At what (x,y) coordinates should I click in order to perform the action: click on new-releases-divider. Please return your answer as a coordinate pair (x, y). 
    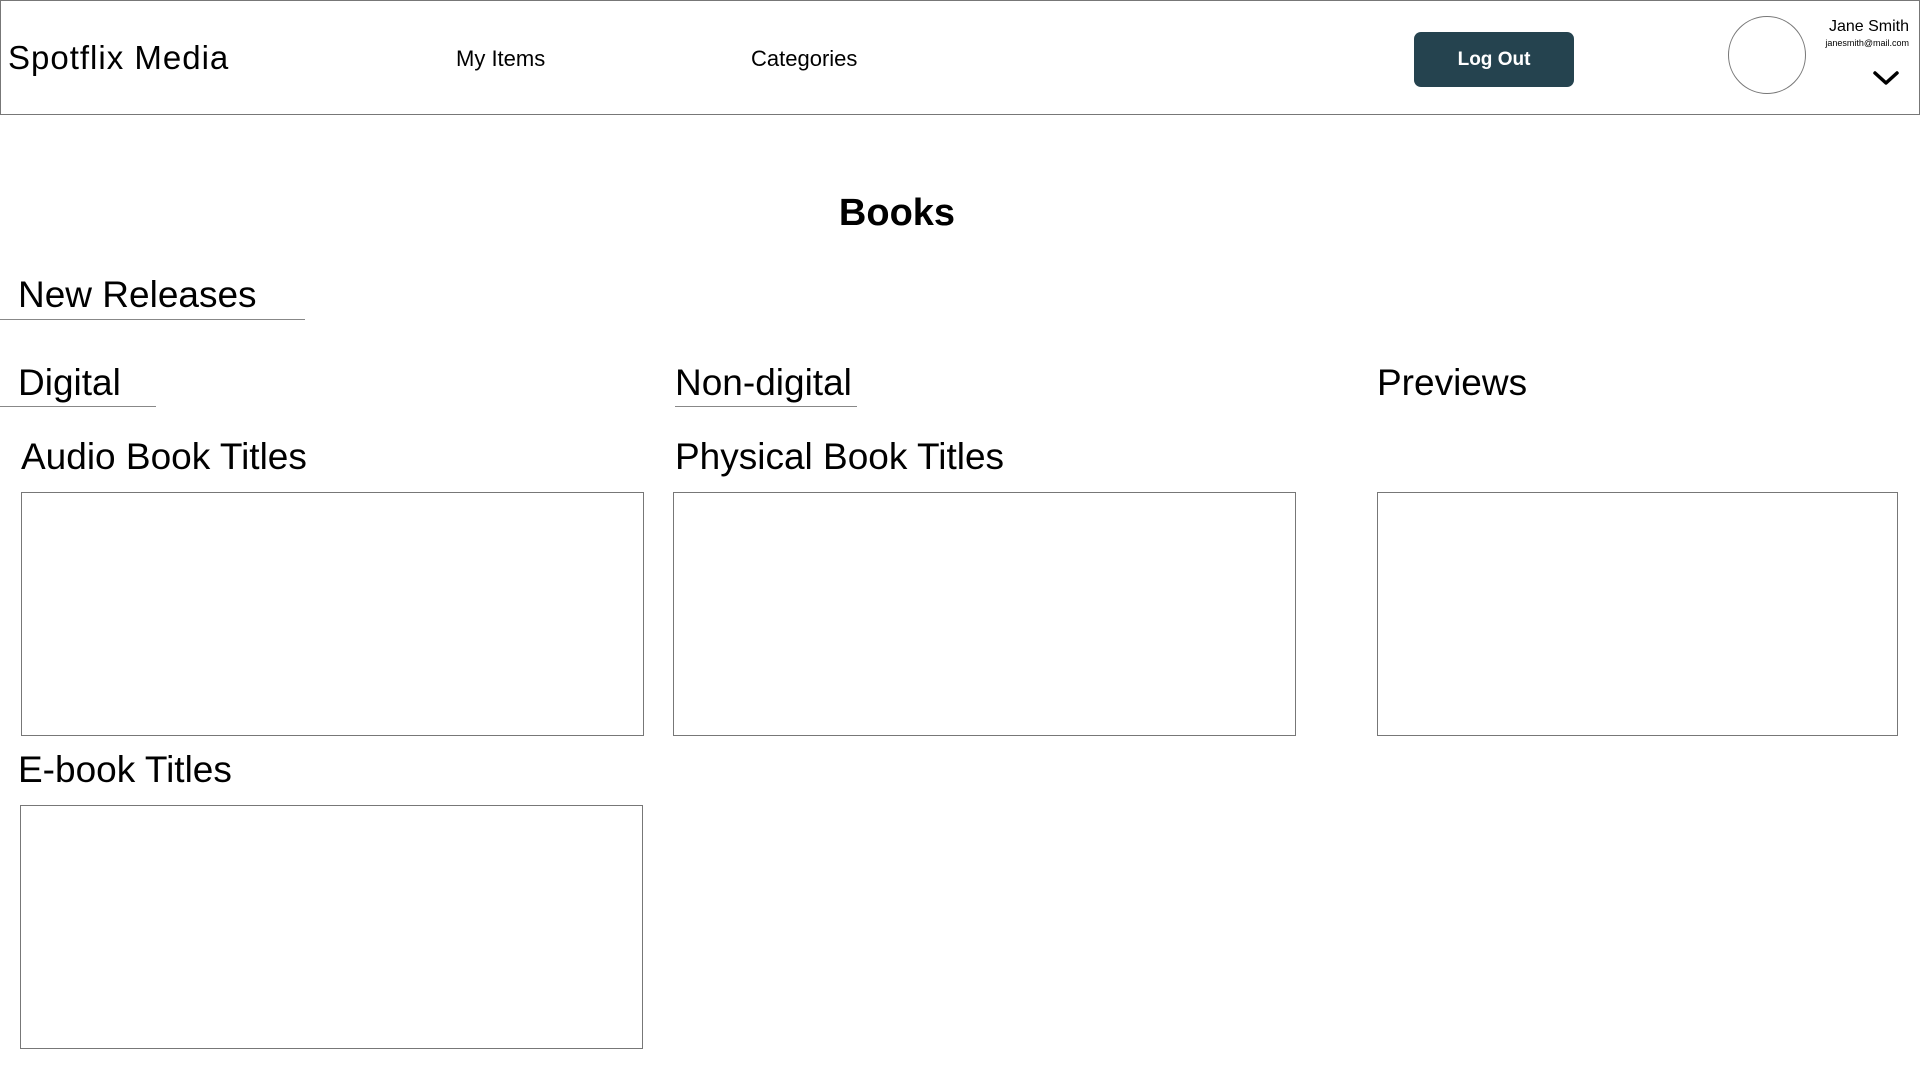
    Looking at the image, I should click on (152, 319).